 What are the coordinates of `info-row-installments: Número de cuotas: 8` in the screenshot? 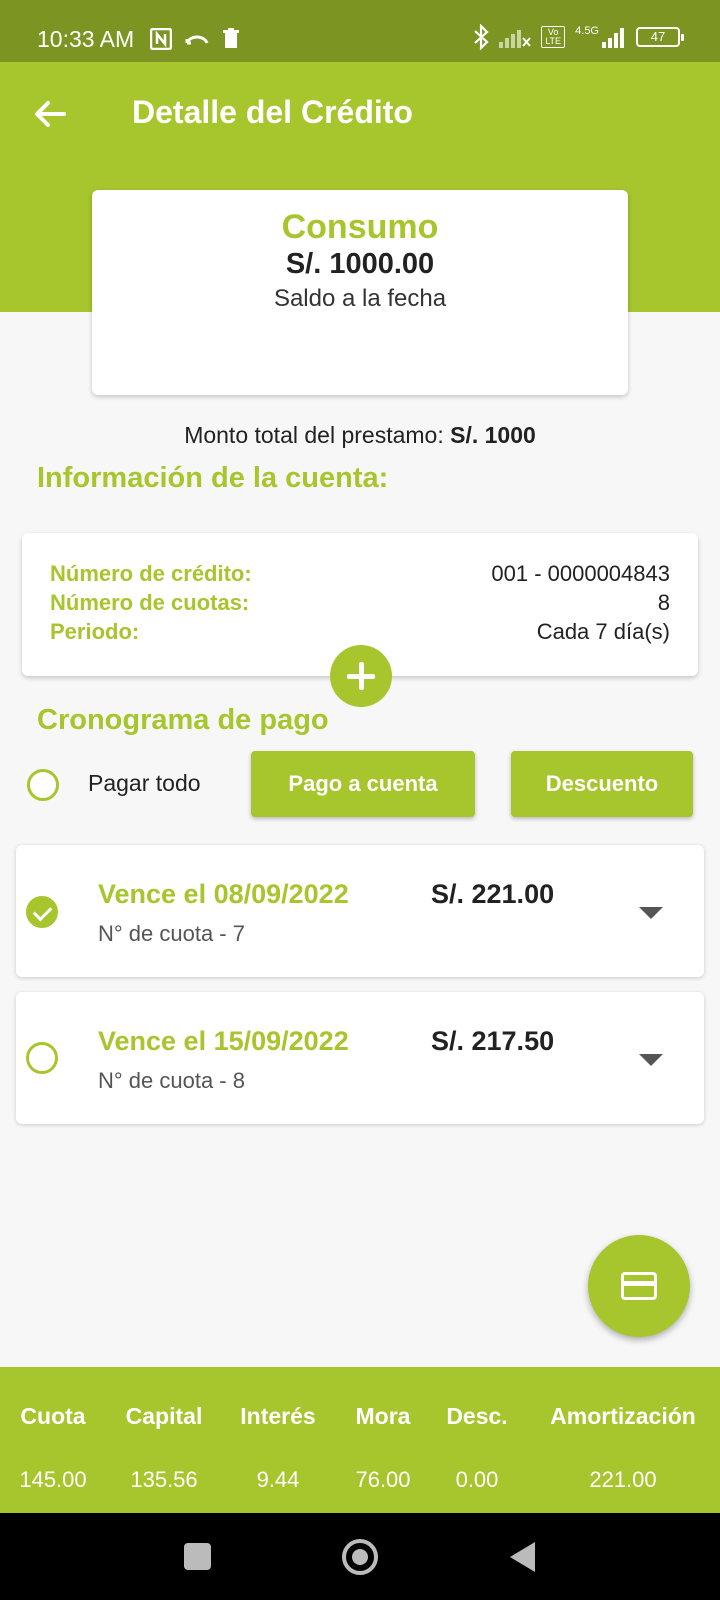 It's located at (360, 603).